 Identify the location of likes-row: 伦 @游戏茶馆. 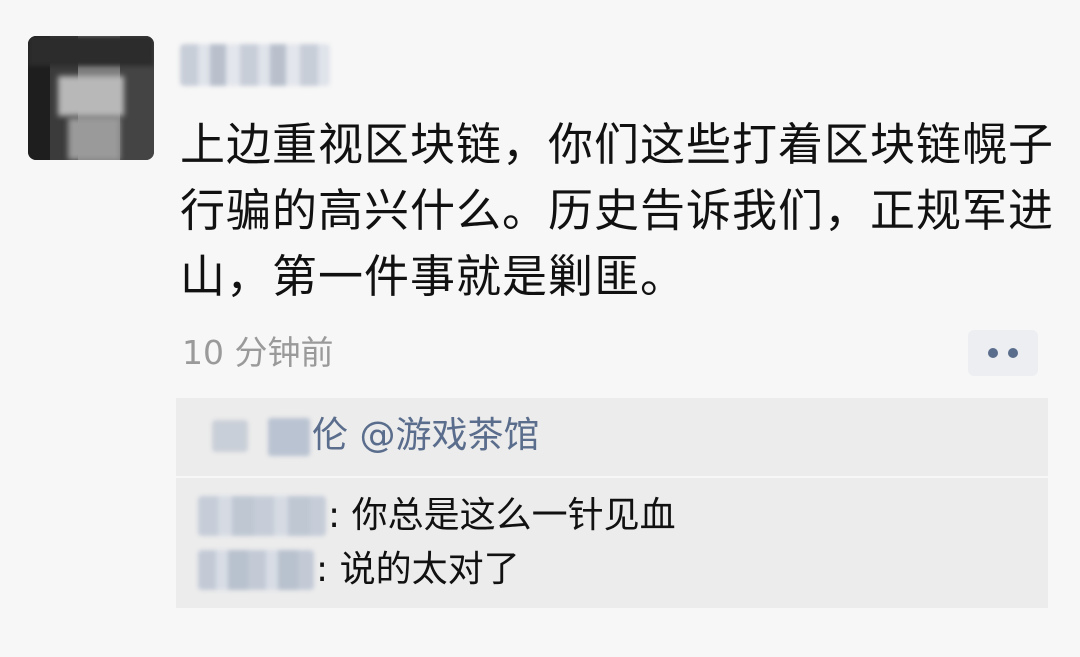
(612, 437).